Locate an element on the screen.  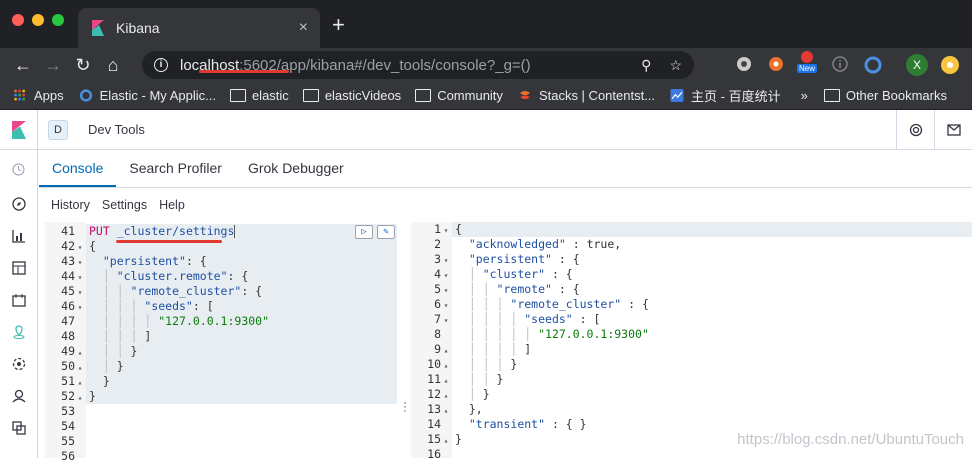
code-text: { is located at coordinates (456, 229).